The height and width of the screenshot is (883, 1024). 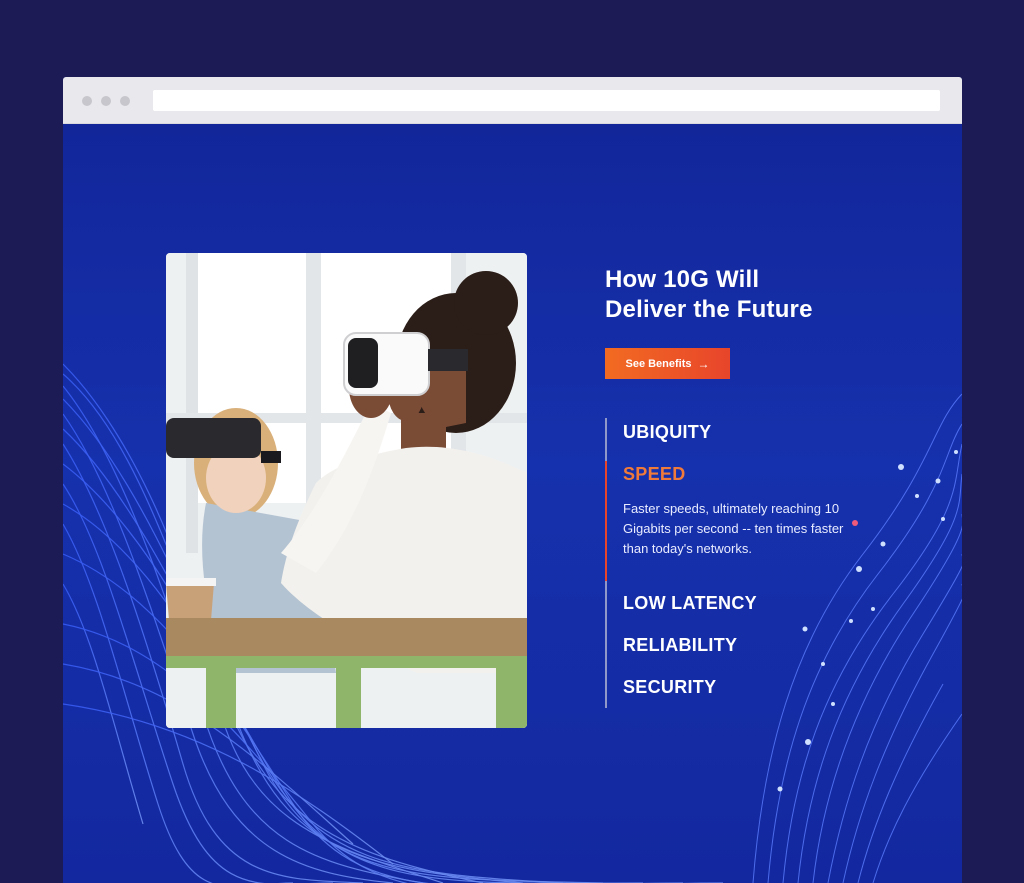 I want to click on title-line-1: How 10G Will, so click(x=682, y=279).